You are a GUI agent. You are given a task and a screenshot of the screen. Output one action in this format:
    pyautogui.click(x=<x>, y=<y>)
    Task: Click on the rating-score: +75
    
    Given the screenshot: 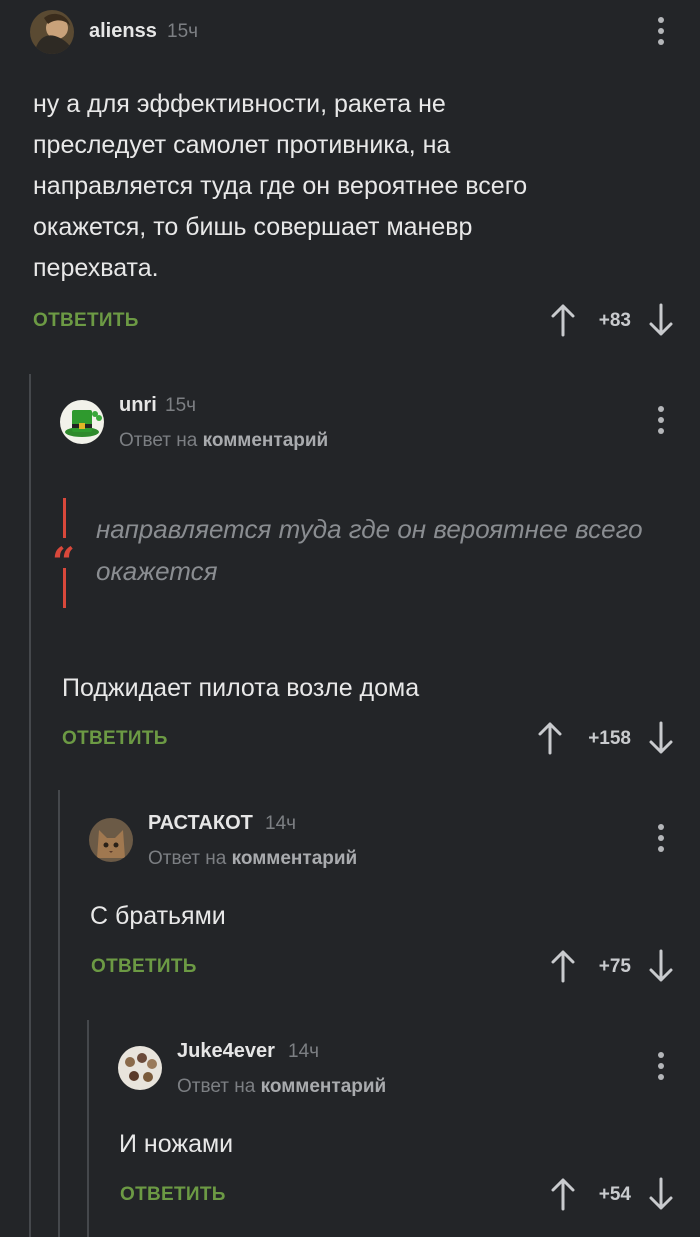 What is the action you would take?
    pyautogui.click(x=614, y=966)
    